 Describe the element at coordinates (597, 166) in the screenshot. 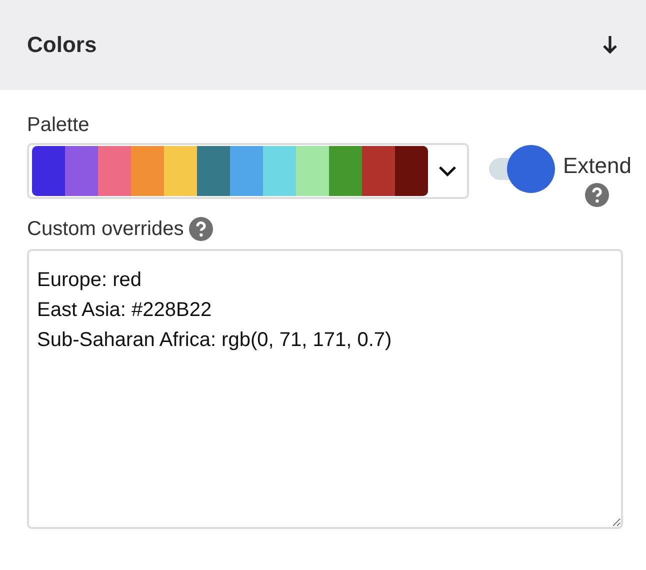

I see `extend-label: Extend` at that location.